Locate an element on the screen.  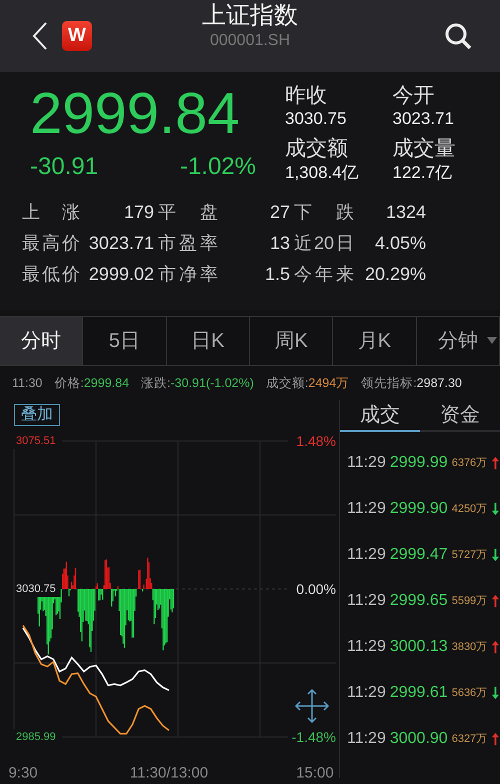
stat-value: 20.29% is located at coordinates (395, 274).